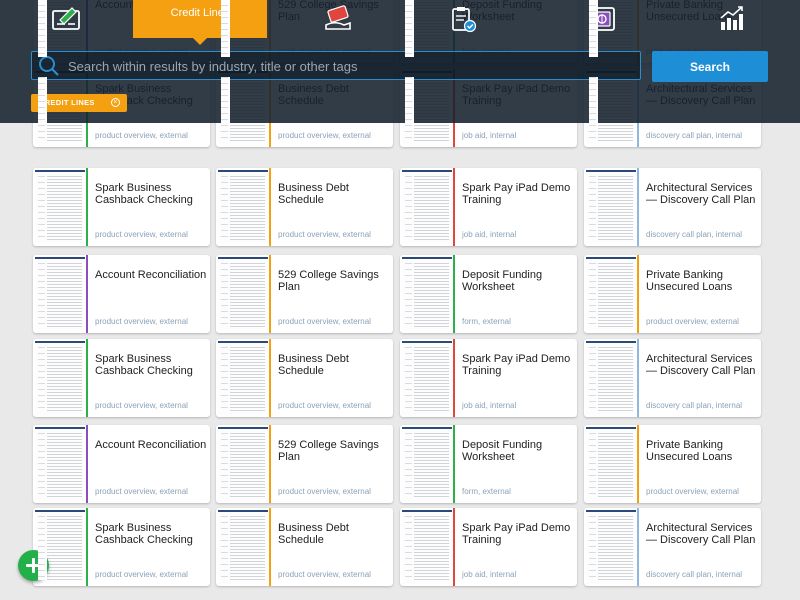 The image size is (800, 600). Describe the element at coordinates (200, 22) in the screenshot. I see `tab-credit-lines: Credit Lines` at that location.